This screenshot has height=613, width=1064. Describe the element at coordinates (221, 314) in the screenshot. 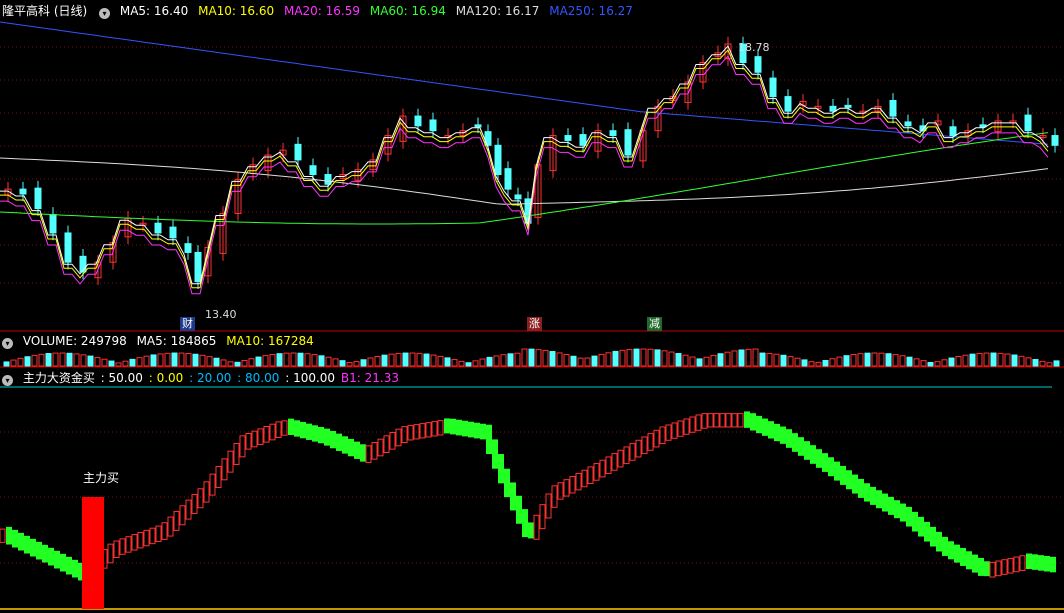

I see `low-price-label: 13.40` at that location.